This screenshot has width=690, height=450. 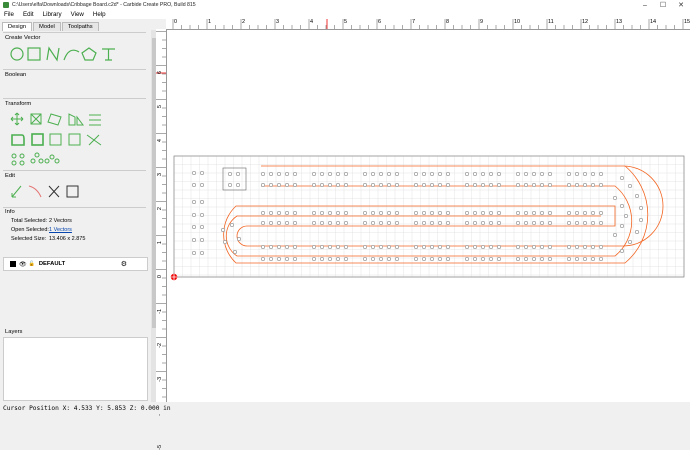 I want to click on left-ruler-label: -1, so click(x=160, y=311).